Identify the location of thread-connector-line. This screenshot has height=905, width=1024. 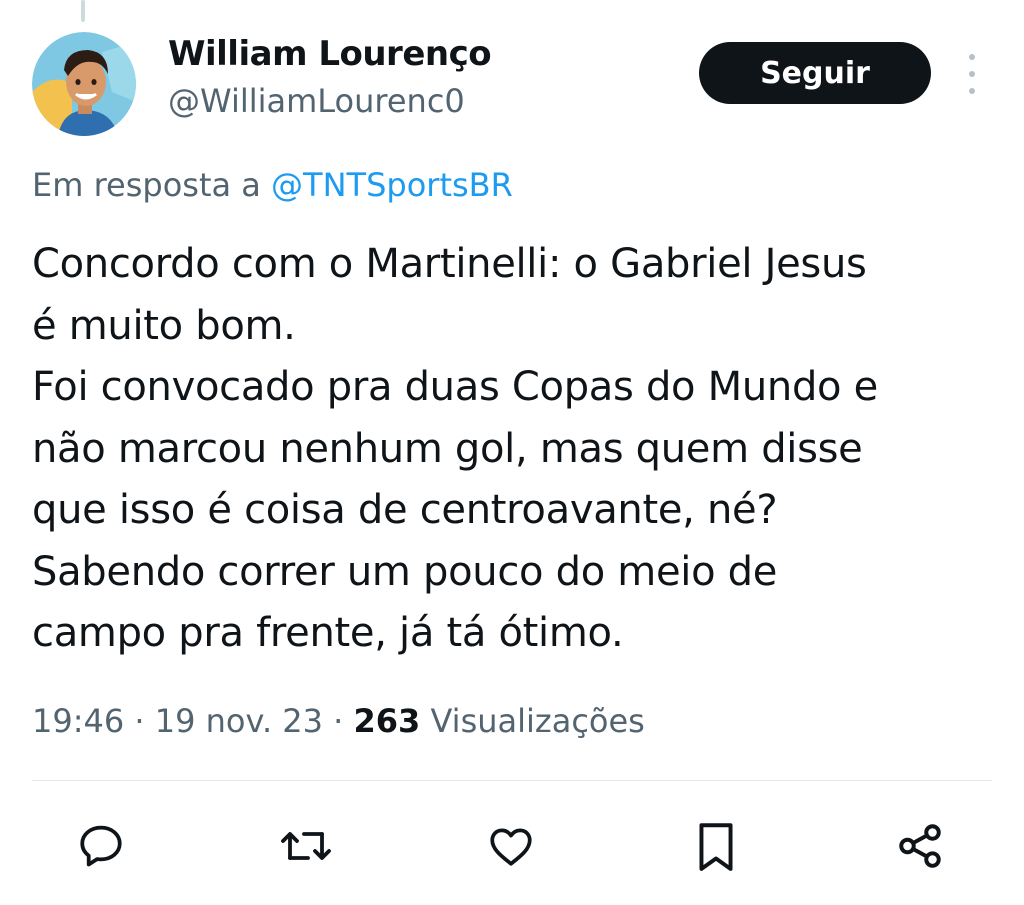
(83, 11).